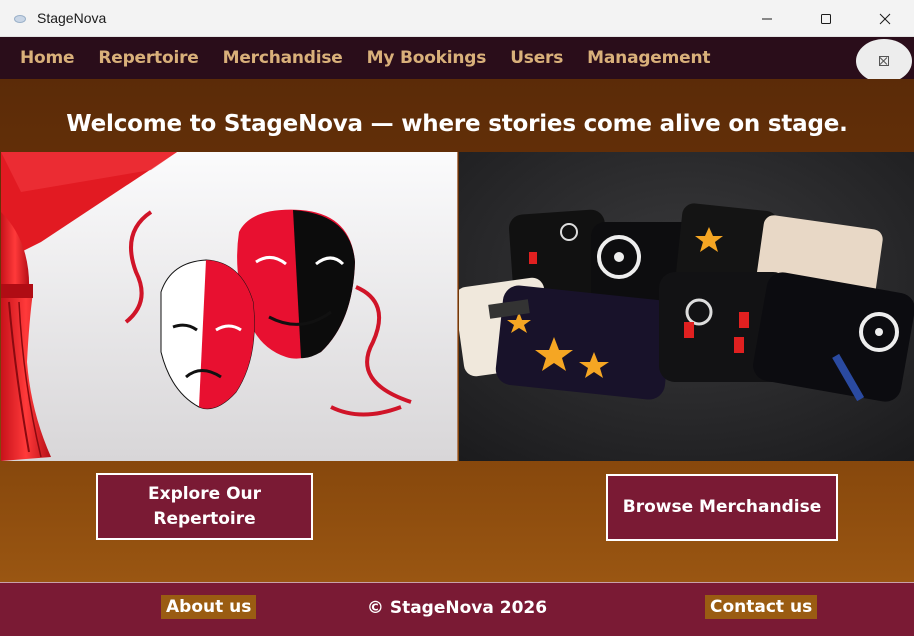  Describe the element at coordinates (457, 18) in the screenshot. I see `window-title-bar: StageNova` at that location.